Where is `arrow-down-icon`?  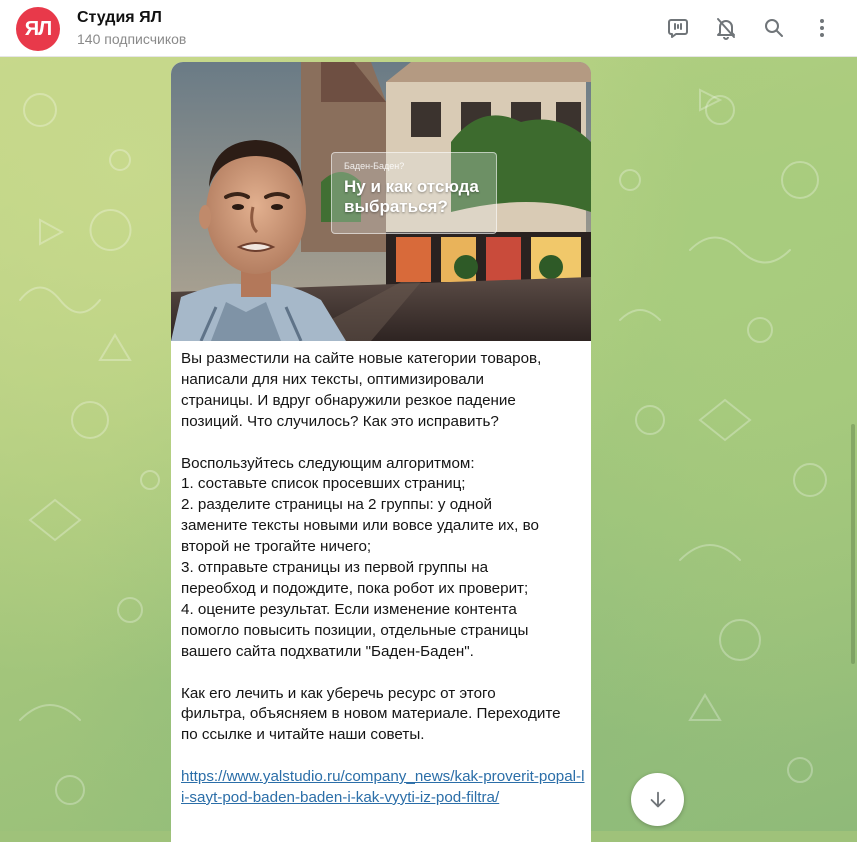
arrow-down-icon is located at coordinates (657, 799).